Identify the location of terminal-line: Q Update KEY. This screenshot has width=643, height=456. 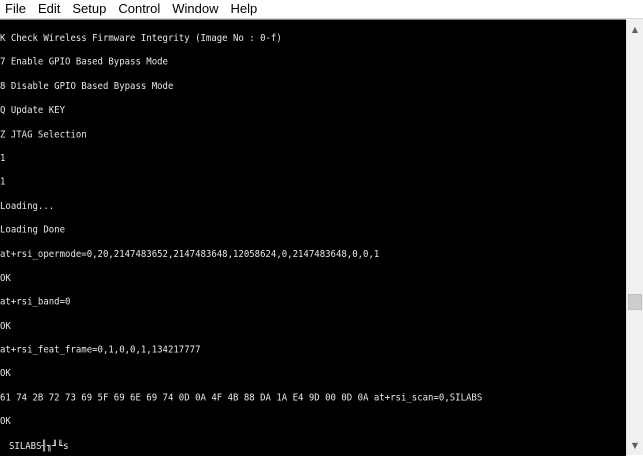
(33, 111).